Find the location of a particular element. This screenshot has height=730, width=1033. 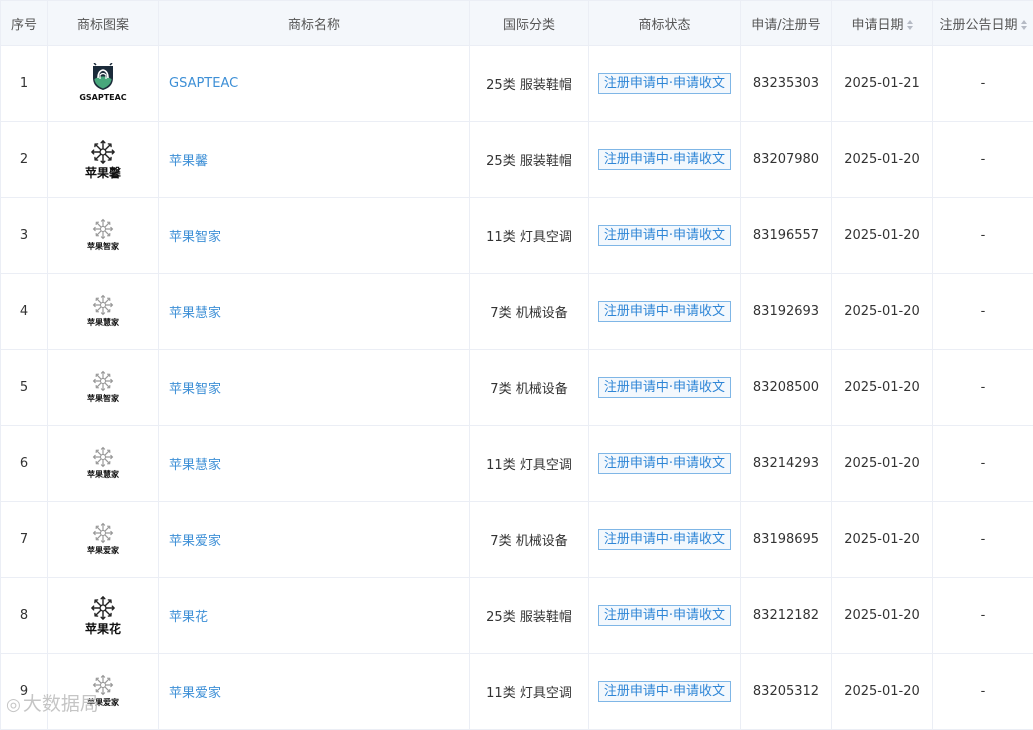

logo-text: 苹果爱家 is located at coordinates (103, 551).